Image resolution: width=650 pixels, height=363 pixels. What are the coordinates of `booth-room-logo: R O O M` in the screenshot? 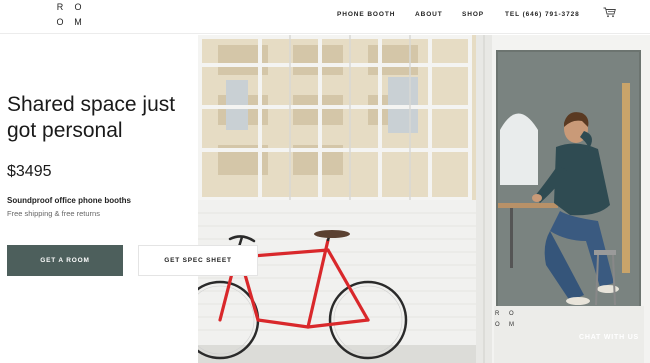 It's located at (505, 322).